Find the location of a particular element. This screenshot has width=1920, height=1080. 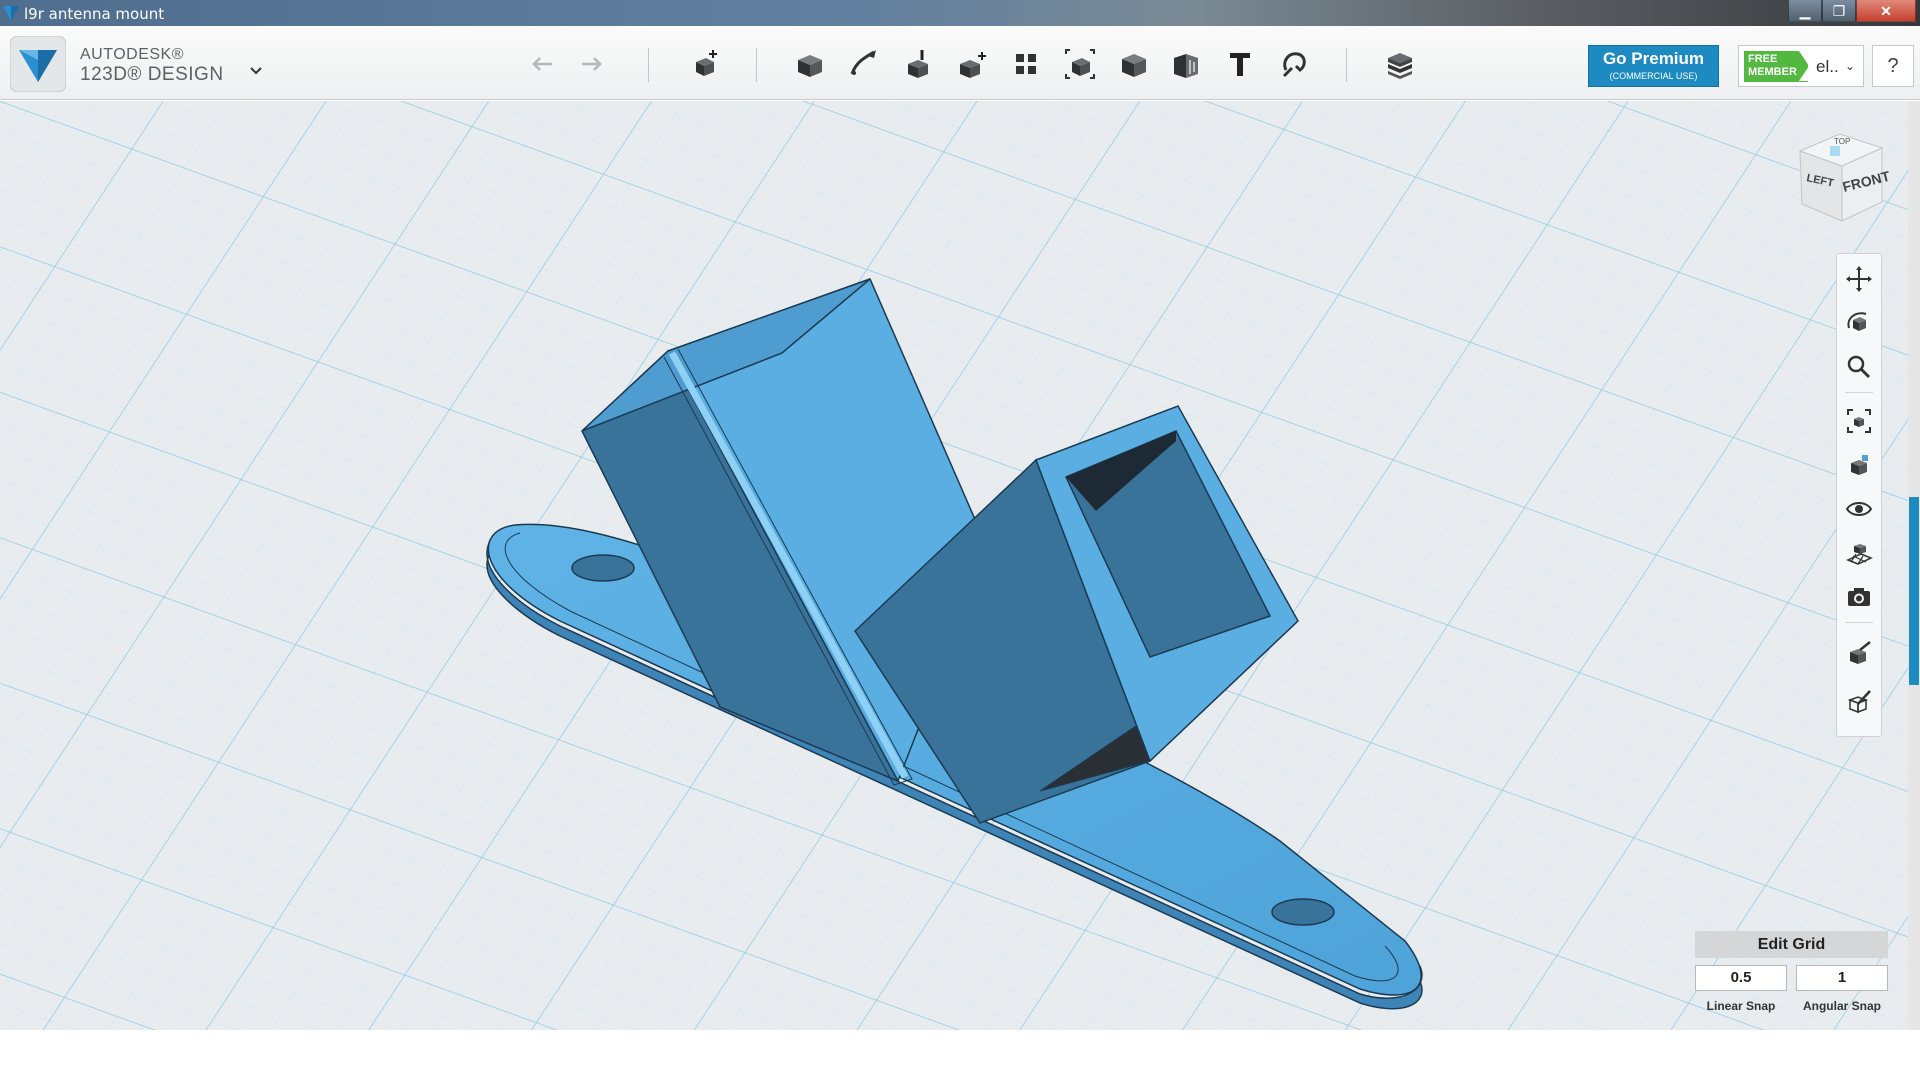

sketch-icon is located at coordinates (863, 62).